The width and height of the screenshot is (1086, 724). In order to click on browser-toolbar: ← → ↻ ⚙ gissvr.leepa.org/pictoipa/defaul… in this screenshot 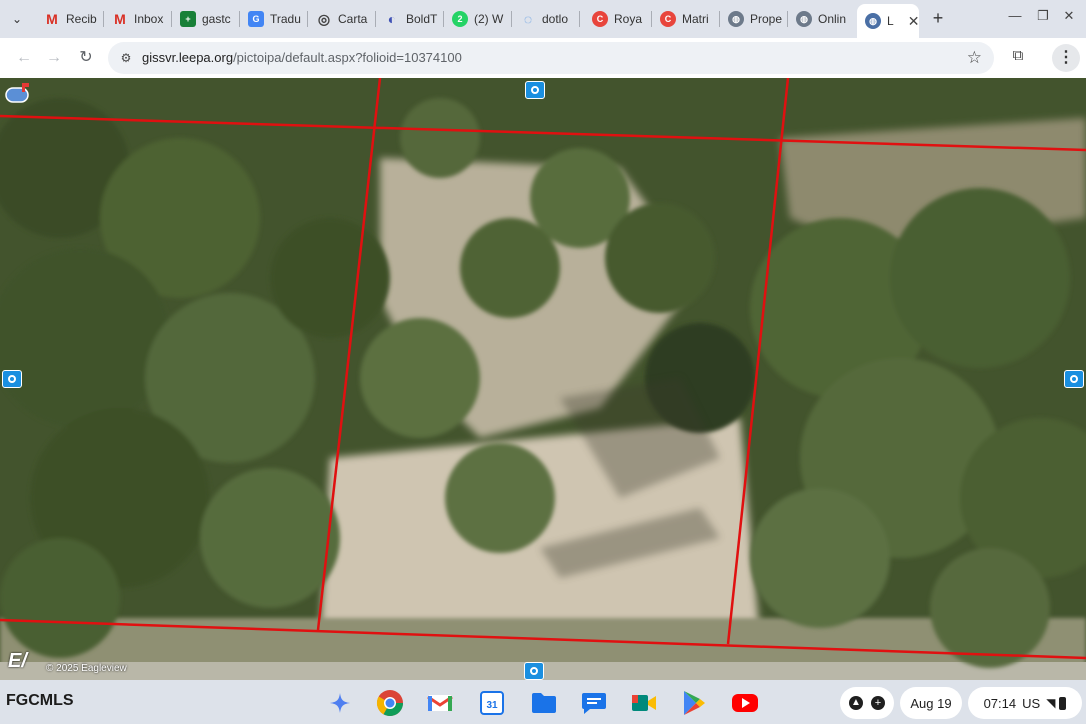, I will do `click(543, 58)`.